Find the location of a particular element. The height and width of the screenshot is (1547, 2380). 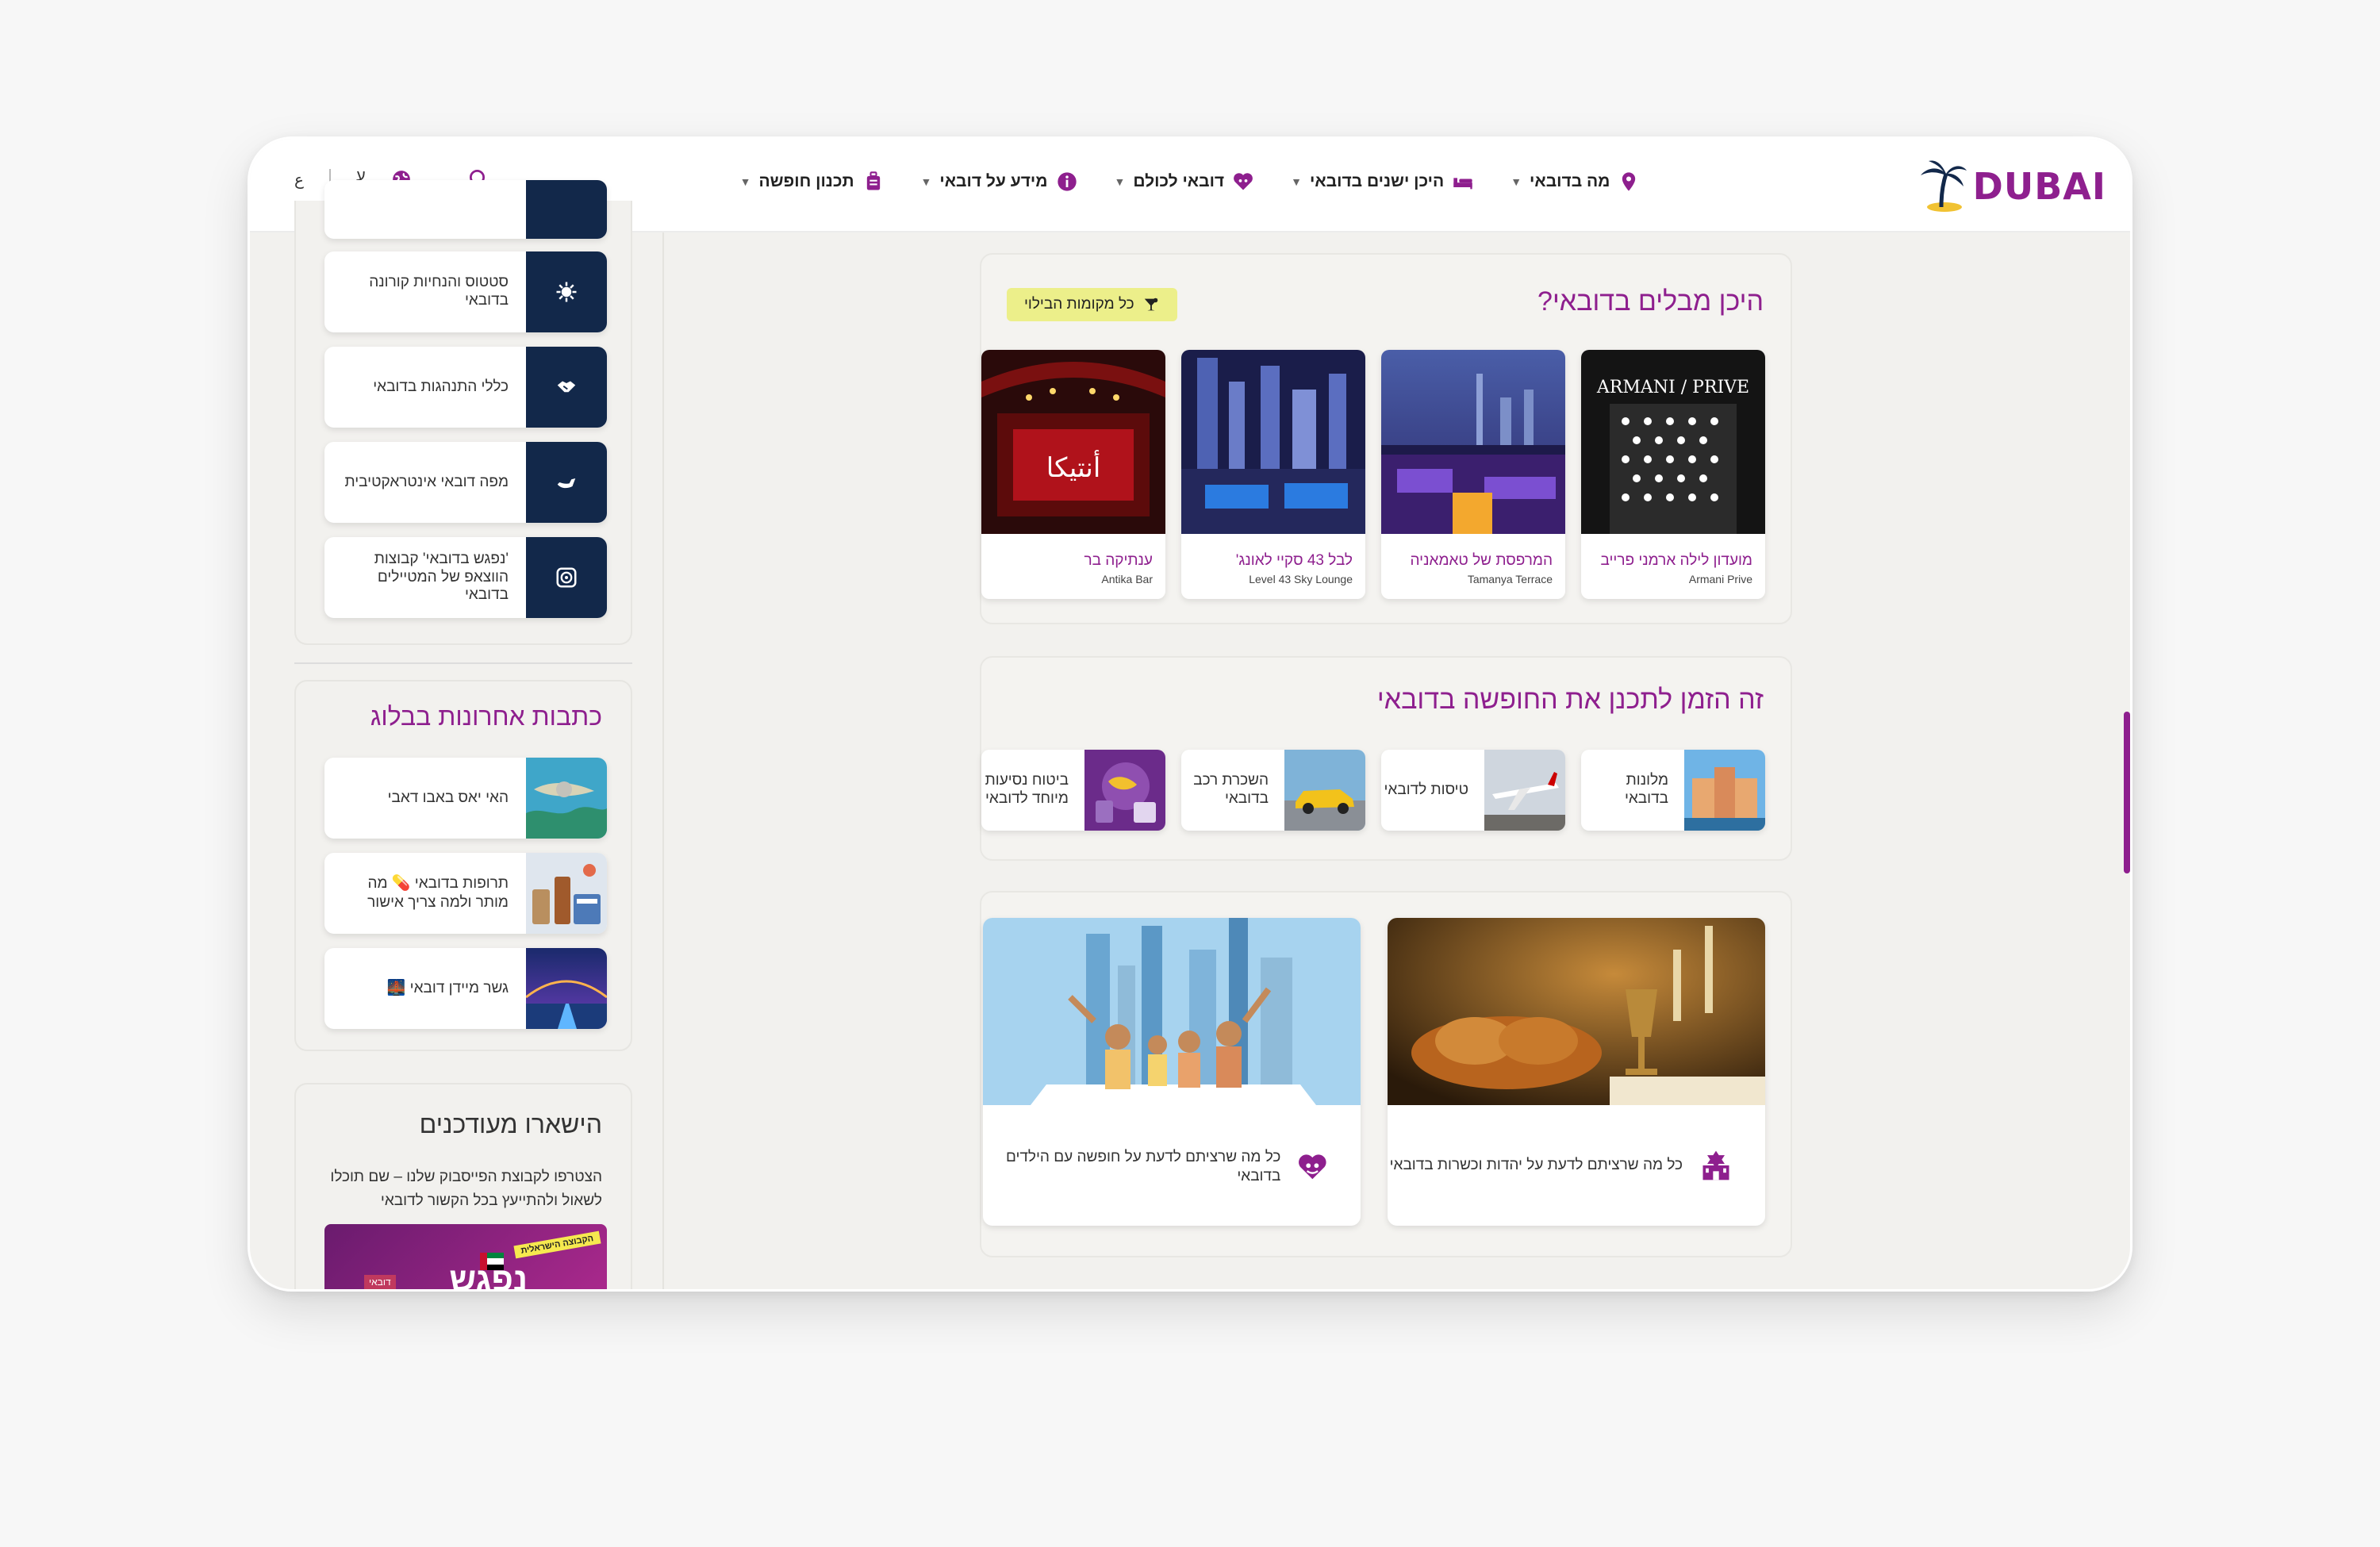

uae-flag-icon is located at coordinates (492, 1261).